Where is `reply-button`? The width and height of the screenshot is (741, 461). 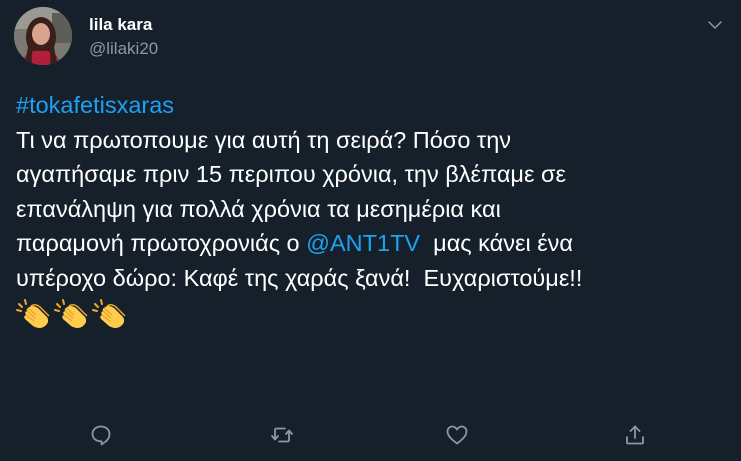 reply-button is located at coordinates (101, 435).